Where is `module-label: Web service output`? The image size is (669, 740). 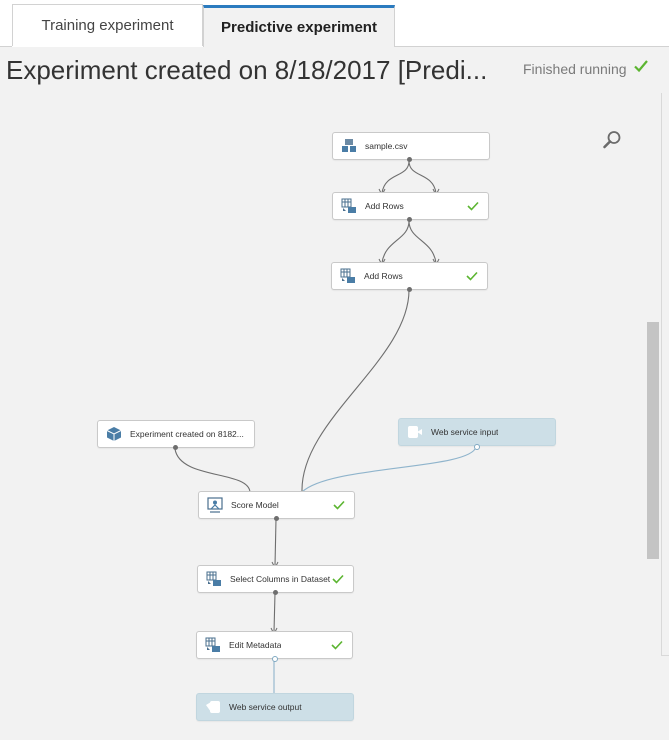 module-label: Web service output is located at coordinates (265, 707).